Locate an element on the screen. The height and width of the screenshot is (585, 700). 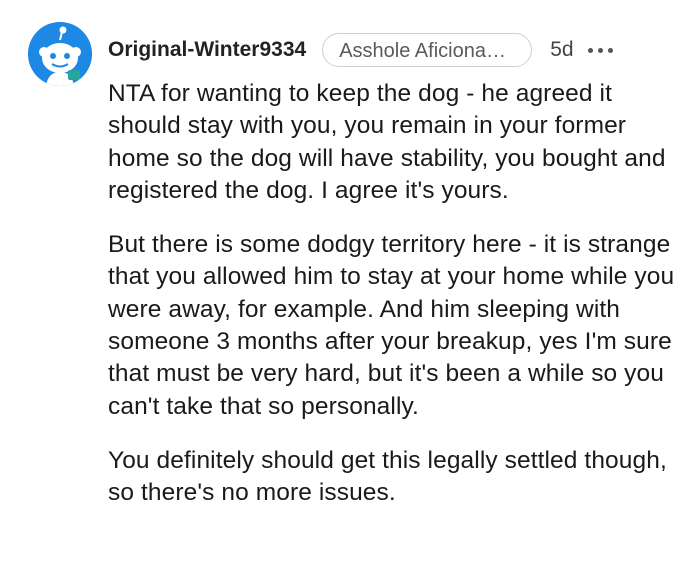
username-link: Original-Winter9334 is located at coordinates (207, 50).